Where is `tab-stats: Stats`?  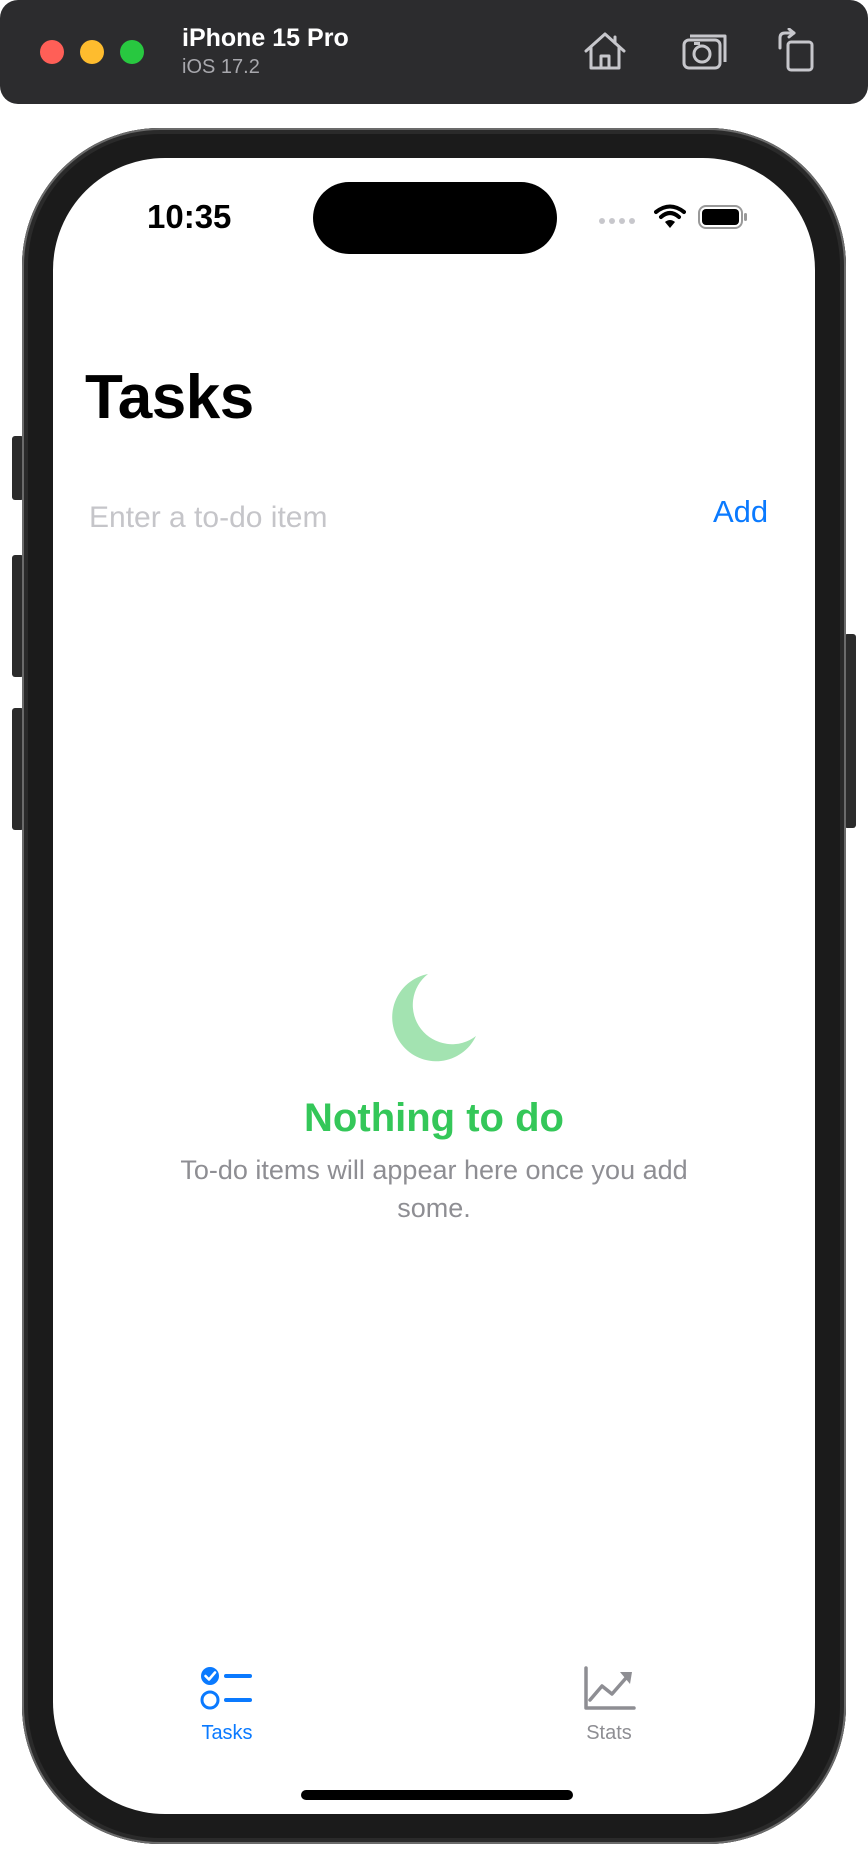 tab-stats: Stats is located at coordinates (609, 1709).